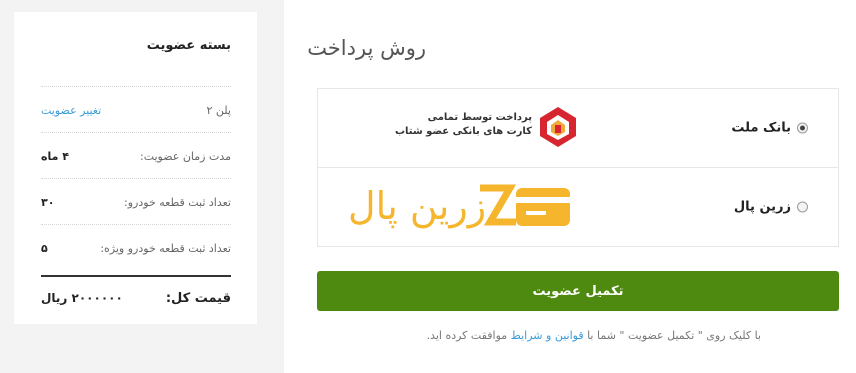 Image resolution: width=856 pixels, height=373 pixels. I want to click on duration-label: مدت زمان عضویت:, so click(185, 156).